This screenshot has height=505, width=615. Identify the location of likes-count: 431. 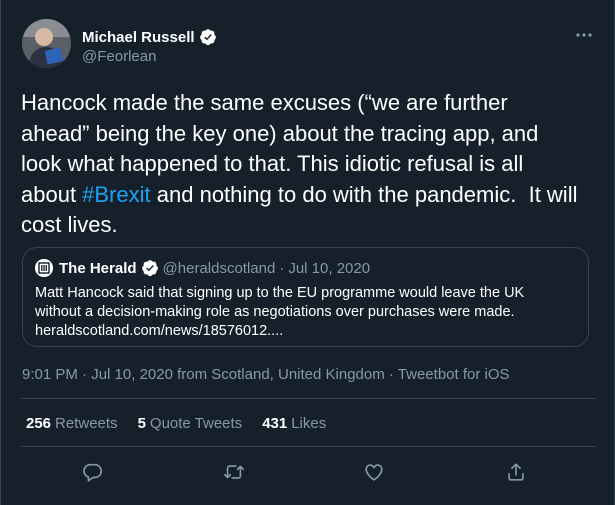
(275, 423).